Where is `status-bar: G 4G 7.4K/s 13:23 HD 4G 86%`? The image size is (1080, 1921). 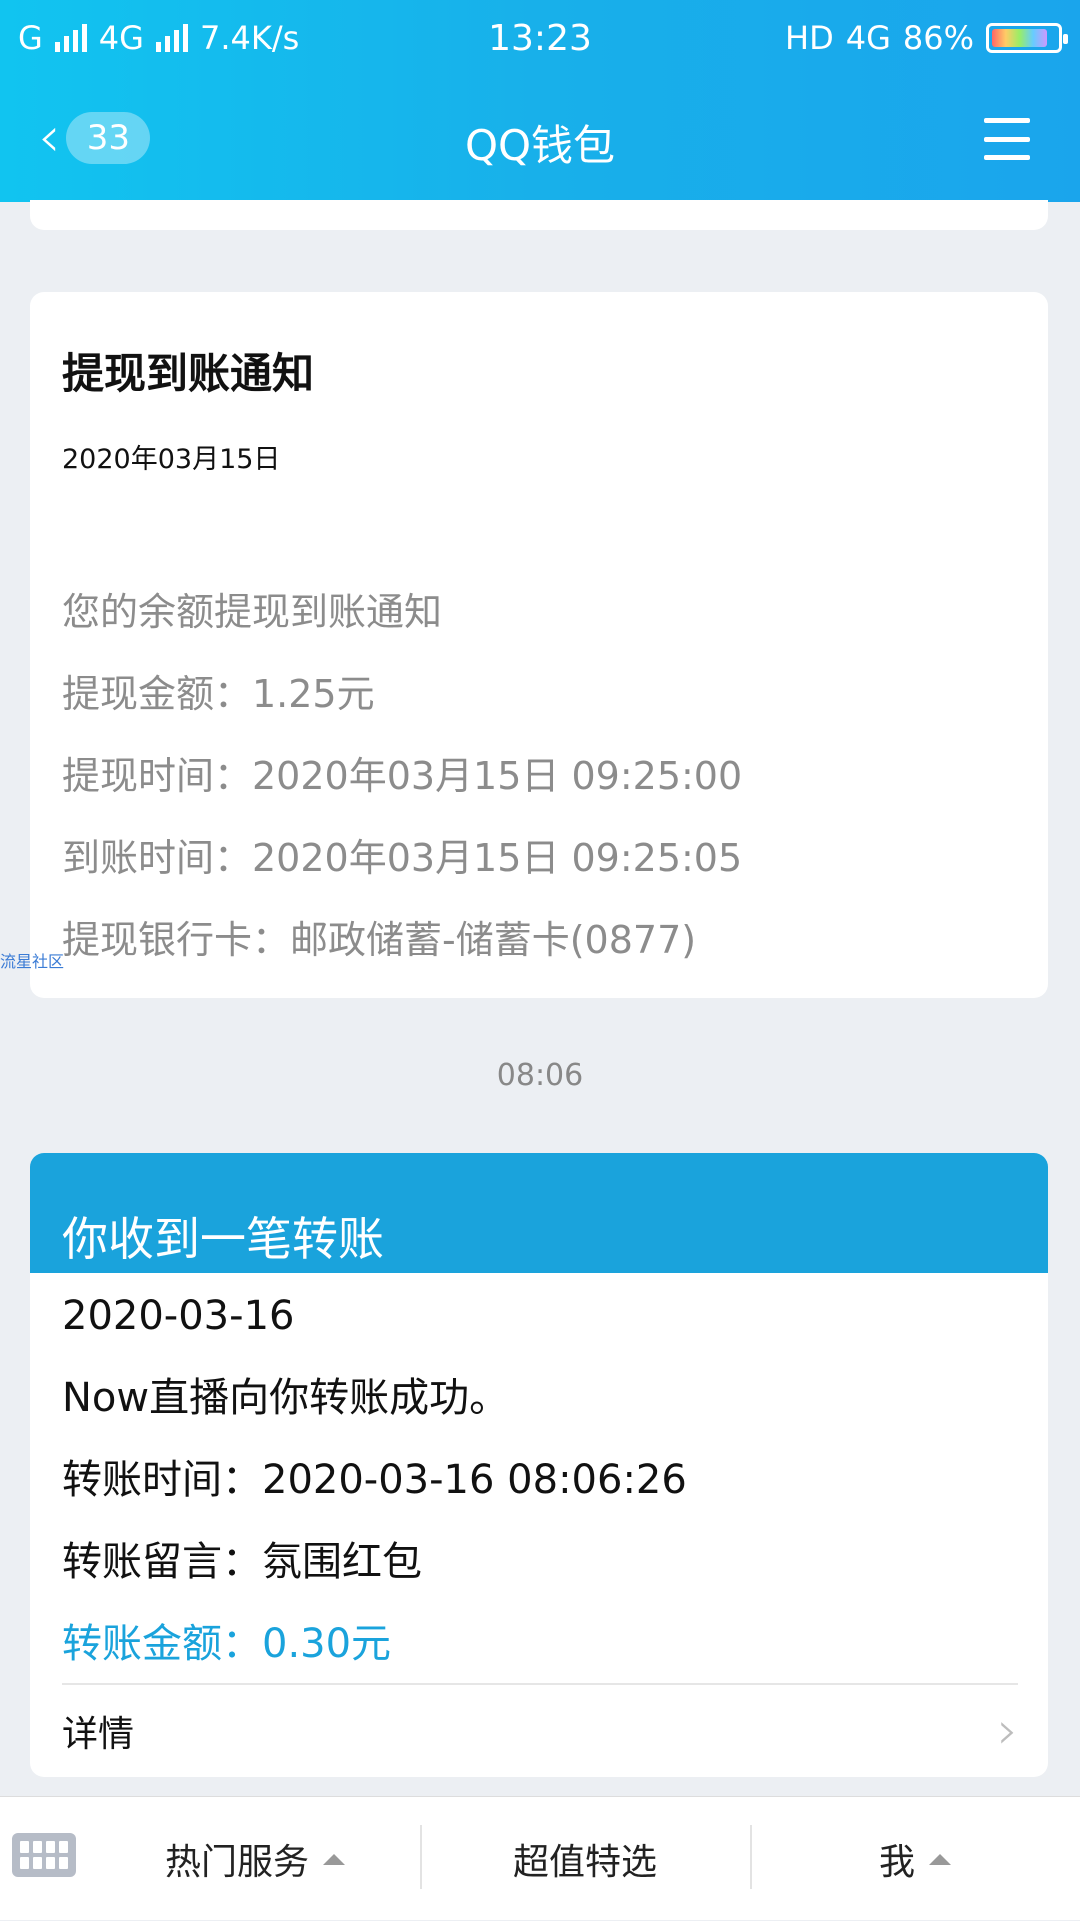
status-bar: G 4G 7.4K/s 13:23 HD 4G 86% is located at coordinates (543, 38).